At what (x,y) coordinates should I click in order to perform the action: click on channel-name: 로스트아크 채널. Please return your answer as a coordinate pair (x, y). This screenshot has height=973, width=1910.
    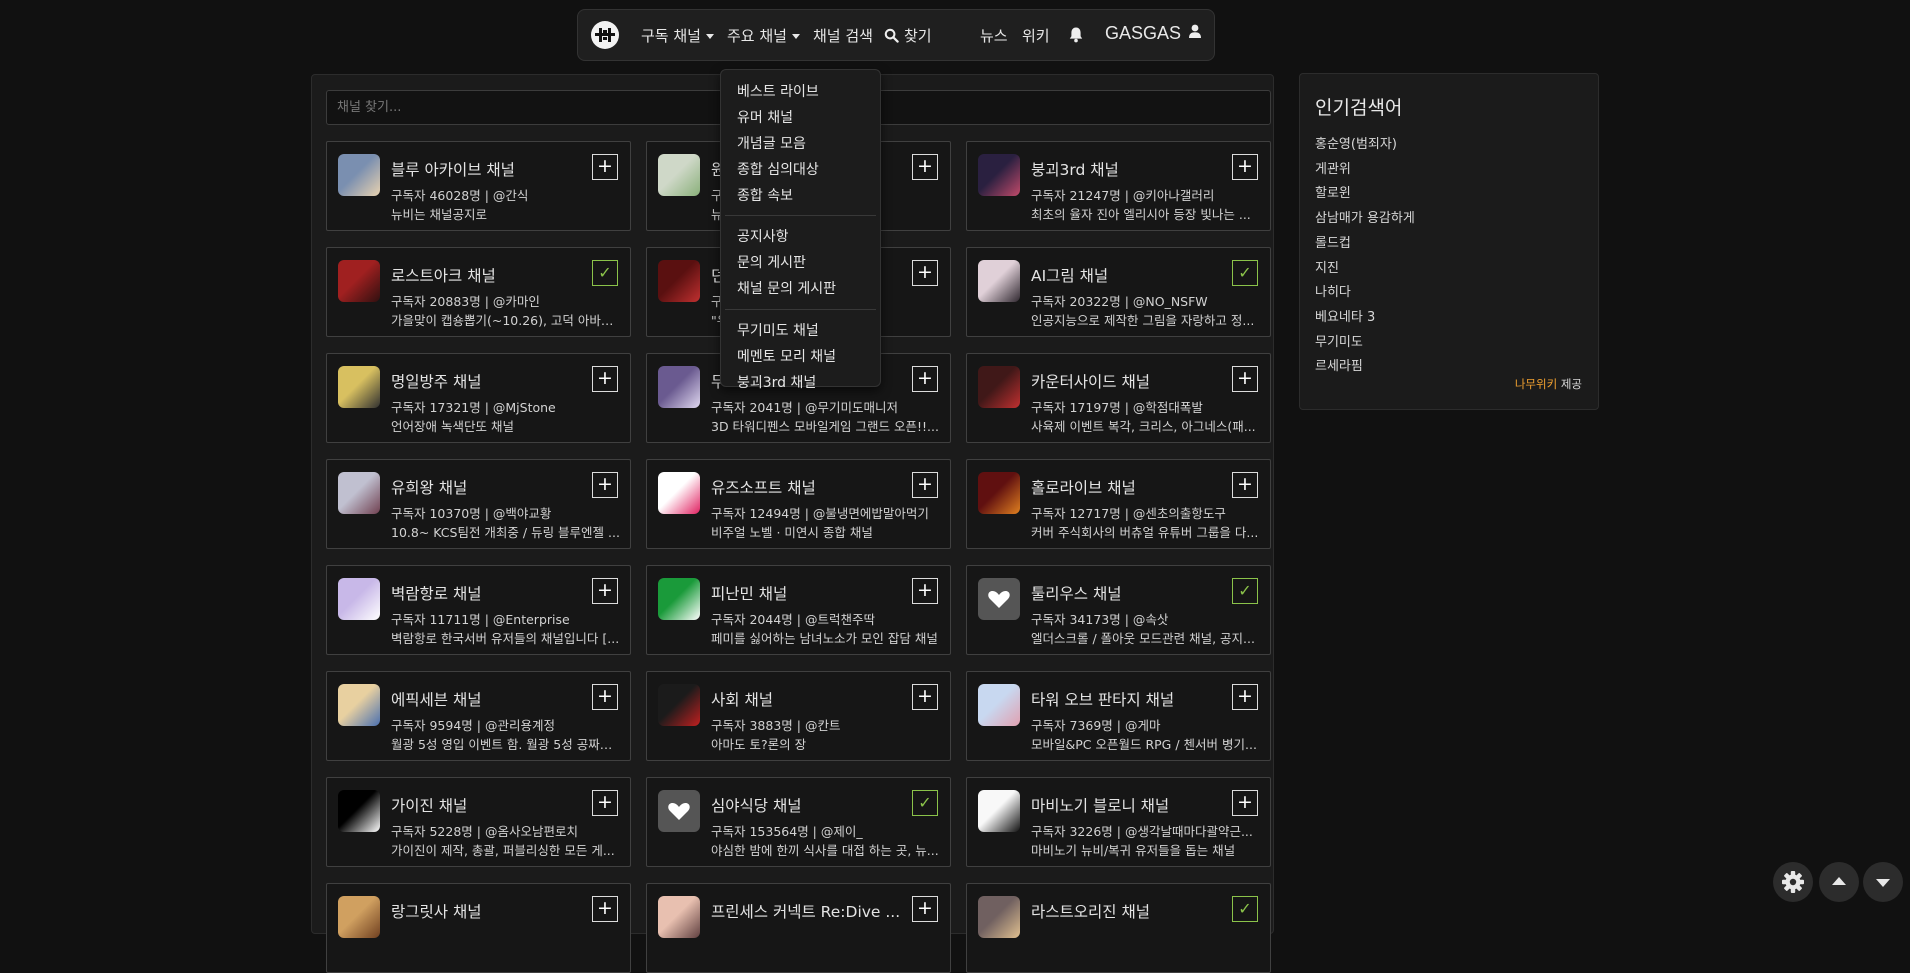
    Looking at the image, I should click on (486, 275).